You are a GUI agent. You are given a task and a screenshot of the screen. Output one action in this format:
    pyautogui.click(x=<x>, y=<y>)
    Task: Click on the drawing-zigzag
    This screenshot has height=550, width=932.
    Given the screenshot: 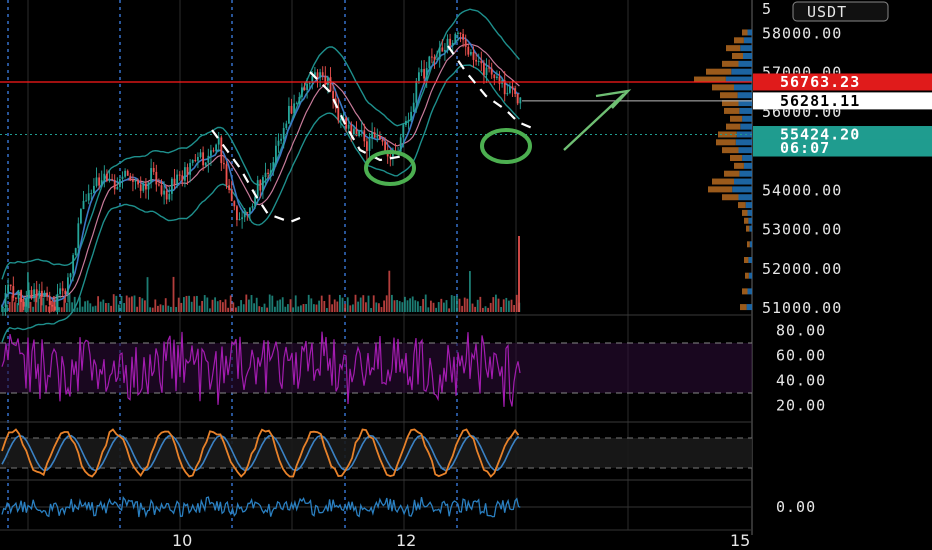 What is the action you would take?
    pyautogui.click(x=490, y=87)
    